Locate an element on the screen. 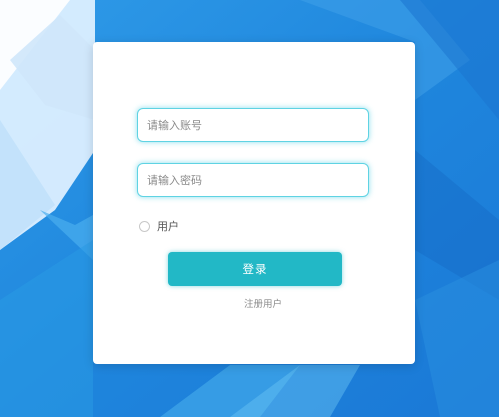  account-field is located at coordinates (253, 125).